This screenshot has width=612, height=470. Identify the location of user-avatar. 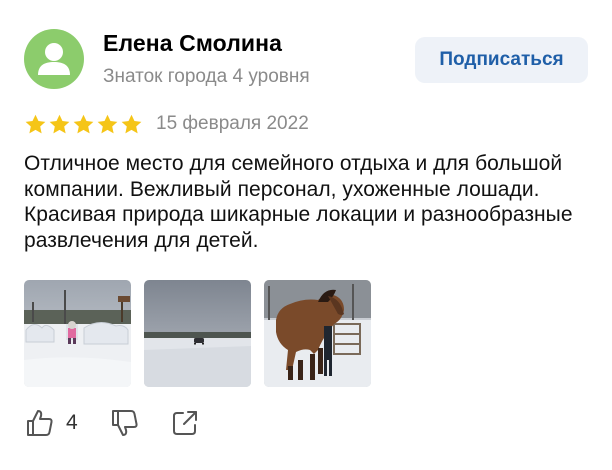
(54, 59).